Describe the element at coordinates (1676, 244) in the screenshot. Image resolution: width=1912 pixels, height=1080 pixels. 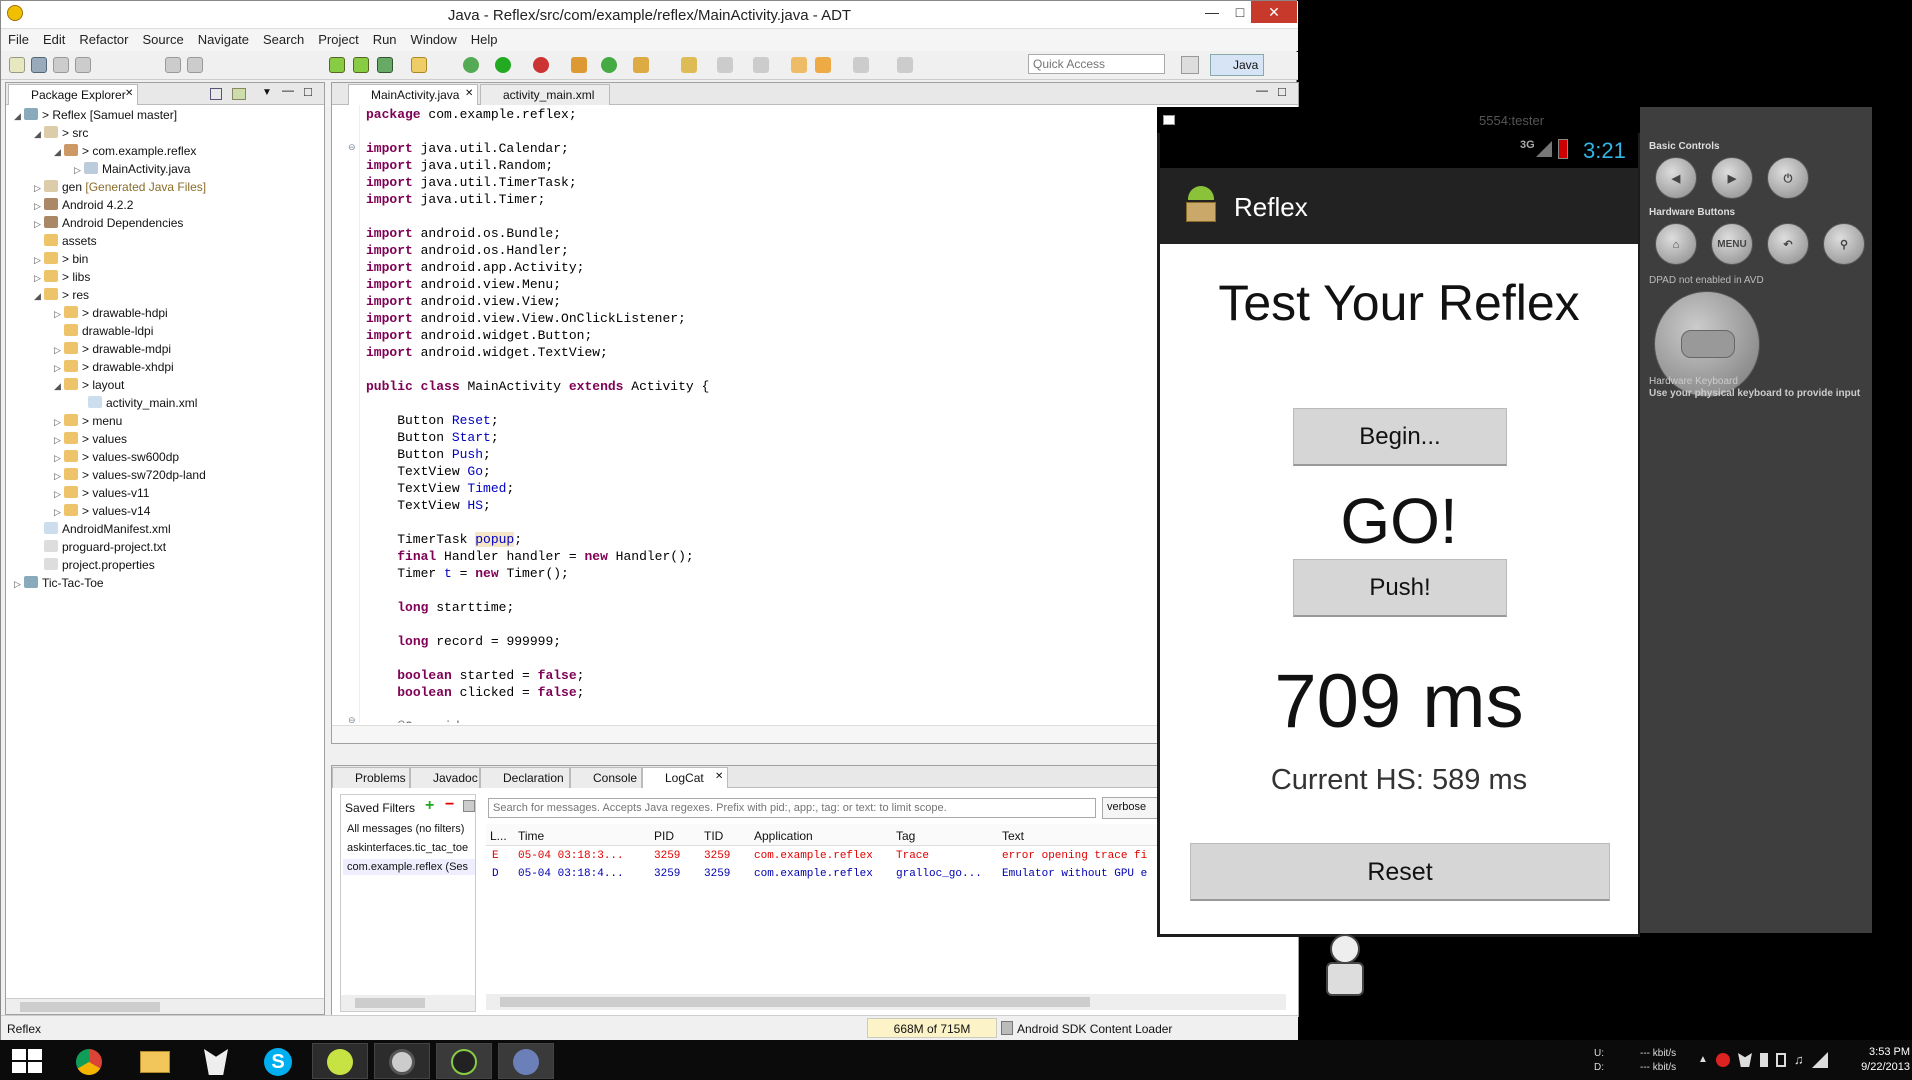
I see `home-button: ⌂` at that location.